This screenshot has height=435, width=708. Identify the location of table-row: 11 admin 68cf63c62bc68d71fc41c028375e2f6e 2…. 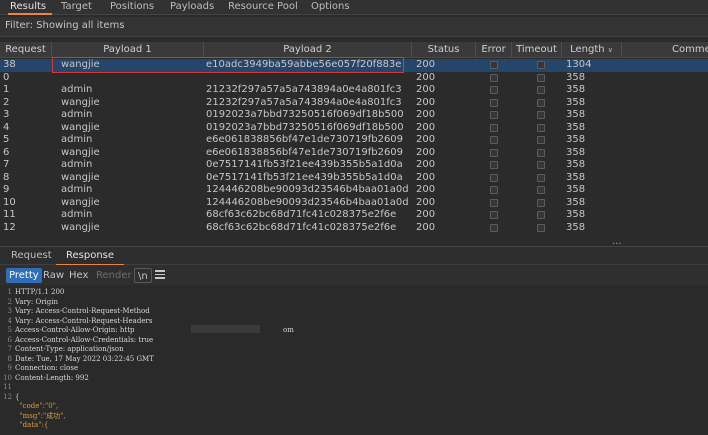
(354, 215).